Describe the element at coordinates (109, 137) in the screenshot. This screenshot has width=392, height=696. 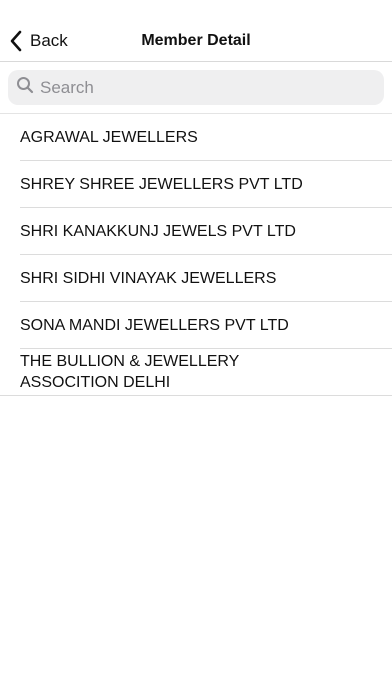
I see `member-name: AGRAWAL JEWELLERS` at that location.